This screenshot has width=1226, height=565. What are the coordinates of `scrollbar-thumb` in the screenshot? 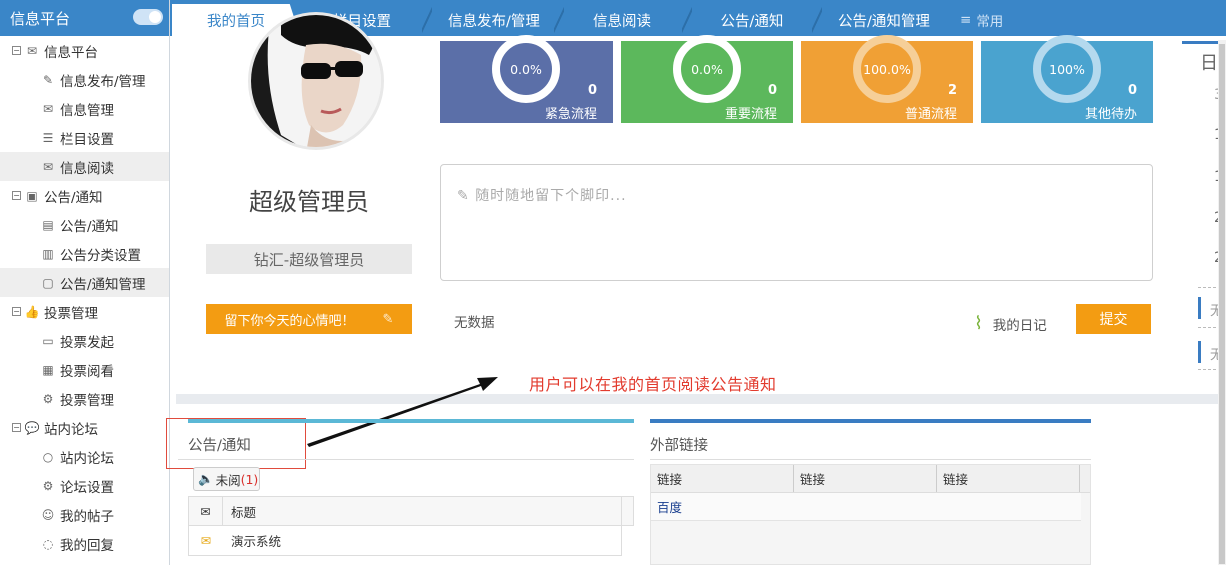 It's located at (1222, 304).